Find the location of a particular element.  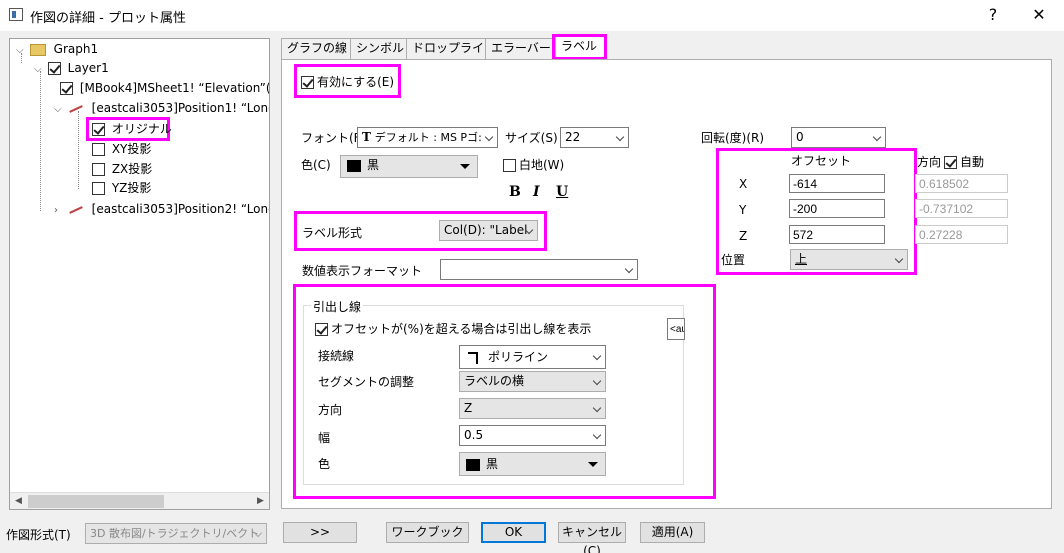

offset-x-input is located at coordinates (837, 183).